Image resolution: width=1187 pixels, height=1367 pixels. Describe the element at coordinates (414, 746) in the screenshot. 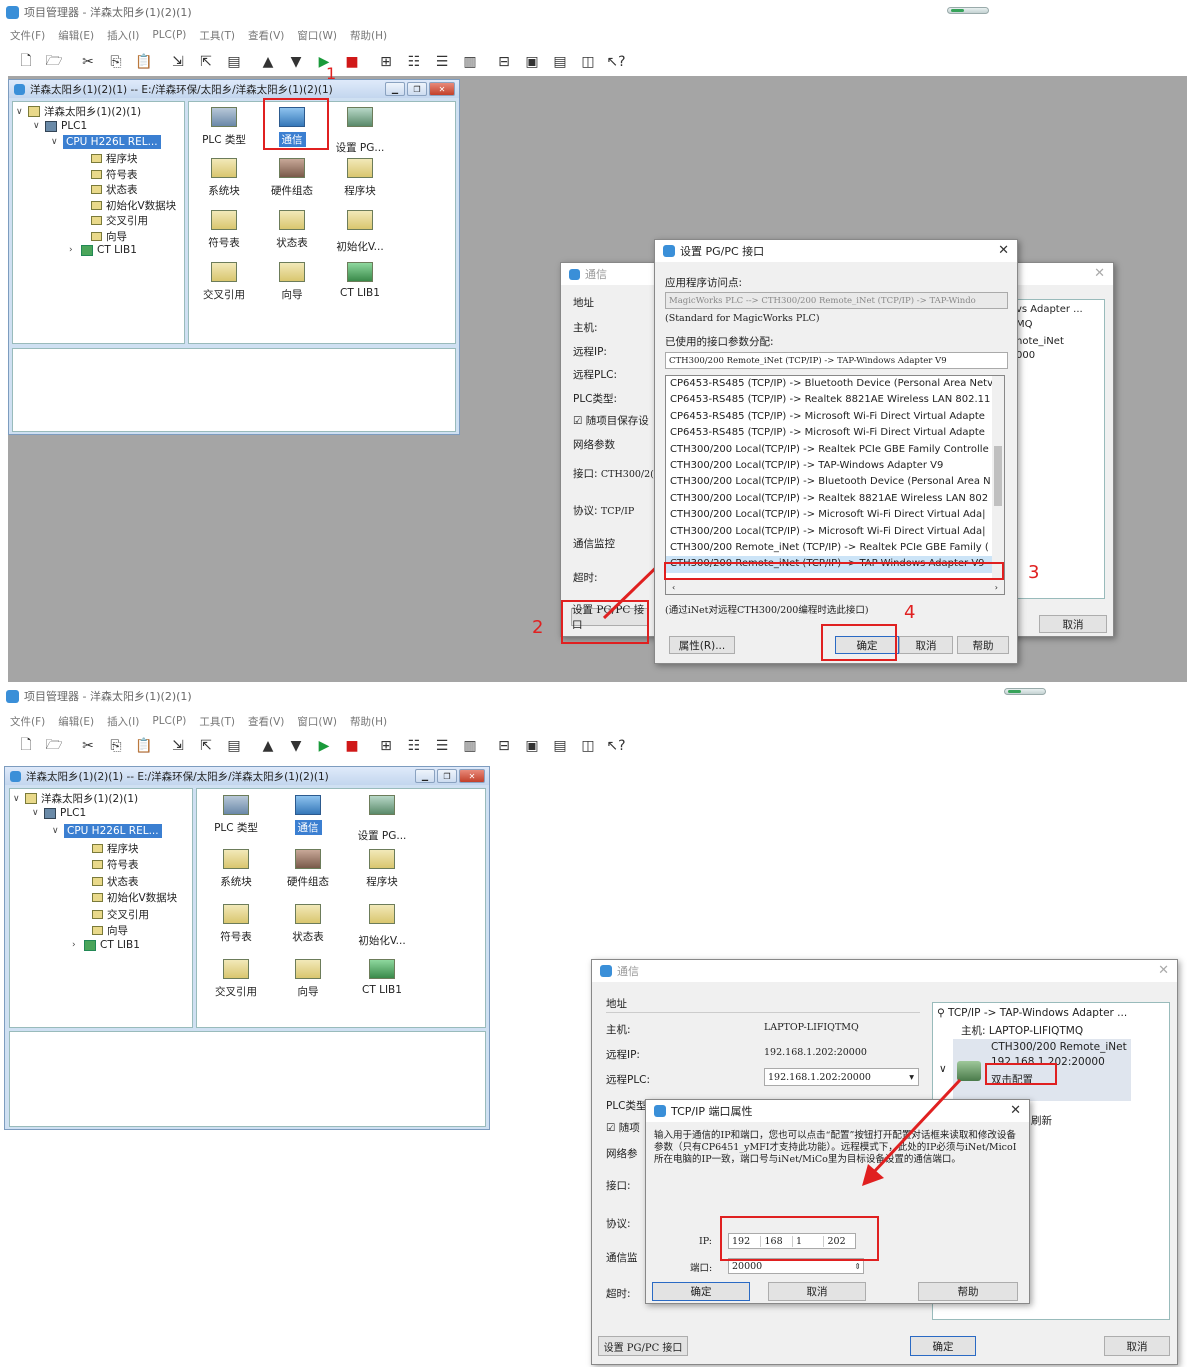

I see `ladder-icon: ☷` at that location.